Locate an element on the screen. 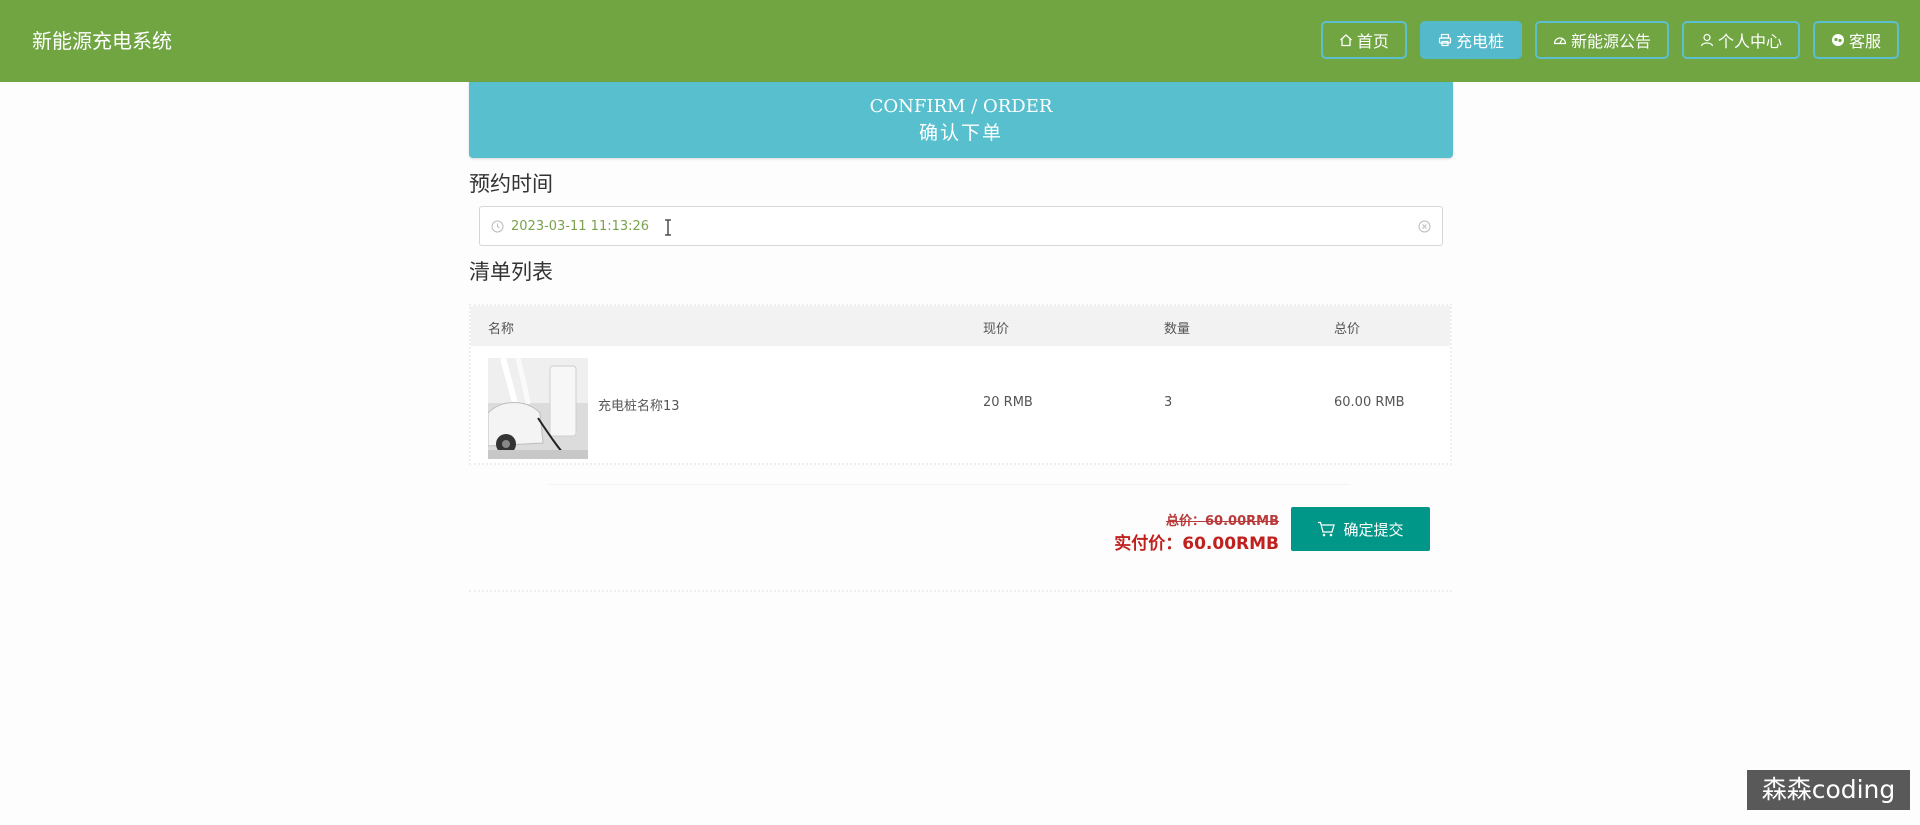  product-thumbnail is located at coordinates (538, 408).